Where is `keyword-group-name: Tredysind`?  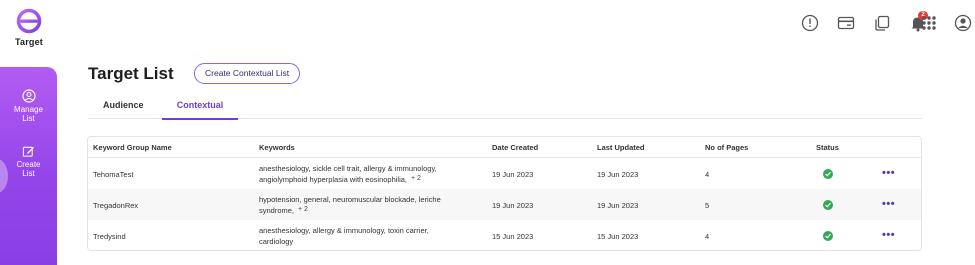 keyword-group-name: Tredysind is located at coordinates (109, 236).